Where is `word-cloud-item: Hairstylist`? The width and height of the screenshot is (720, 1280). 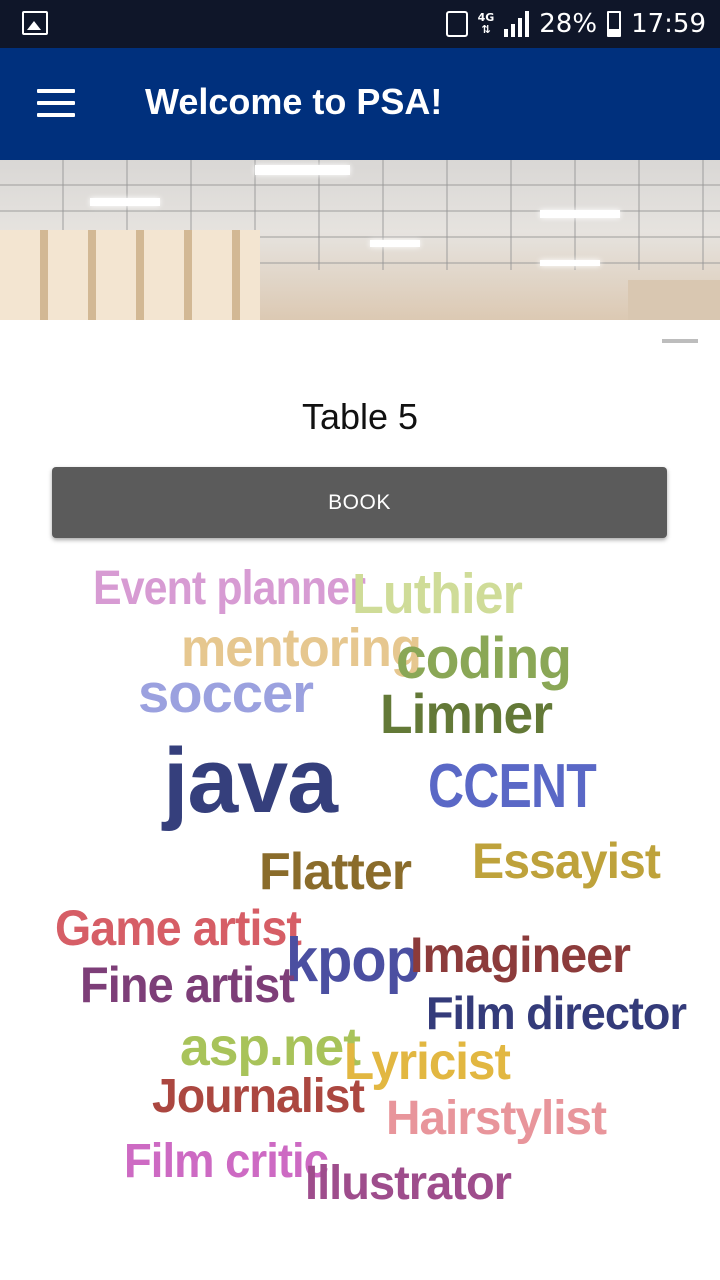
word-cloud-item: Hairstylist is located at coordinates (496, 1118).